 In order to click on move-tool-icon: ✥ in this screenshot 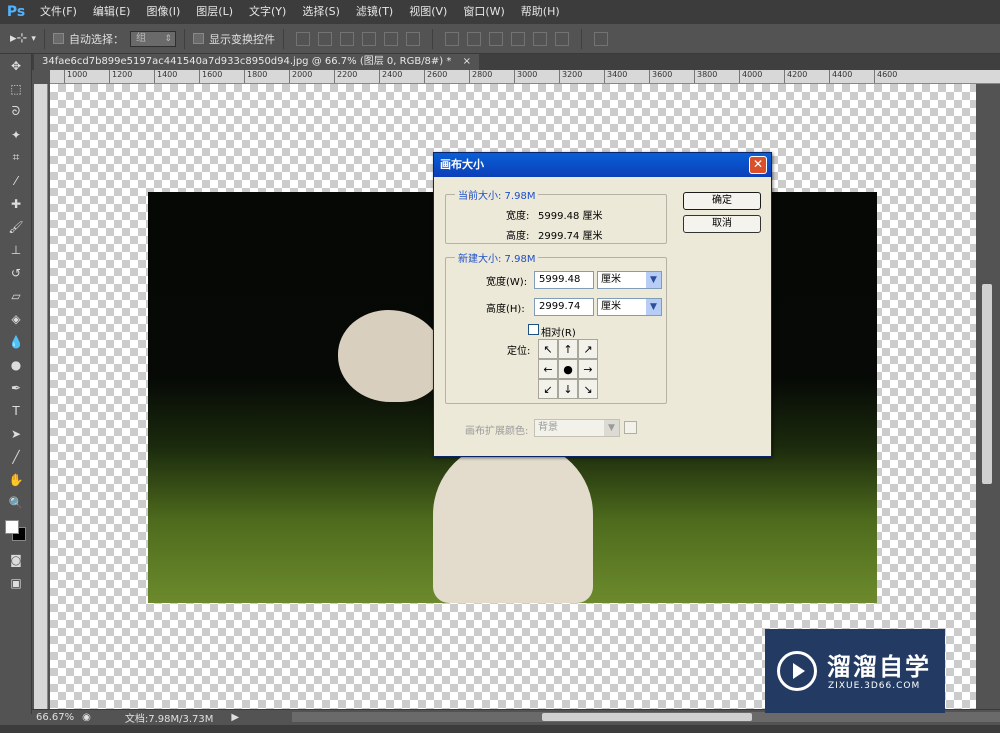, I will do `click(16, 65)`.